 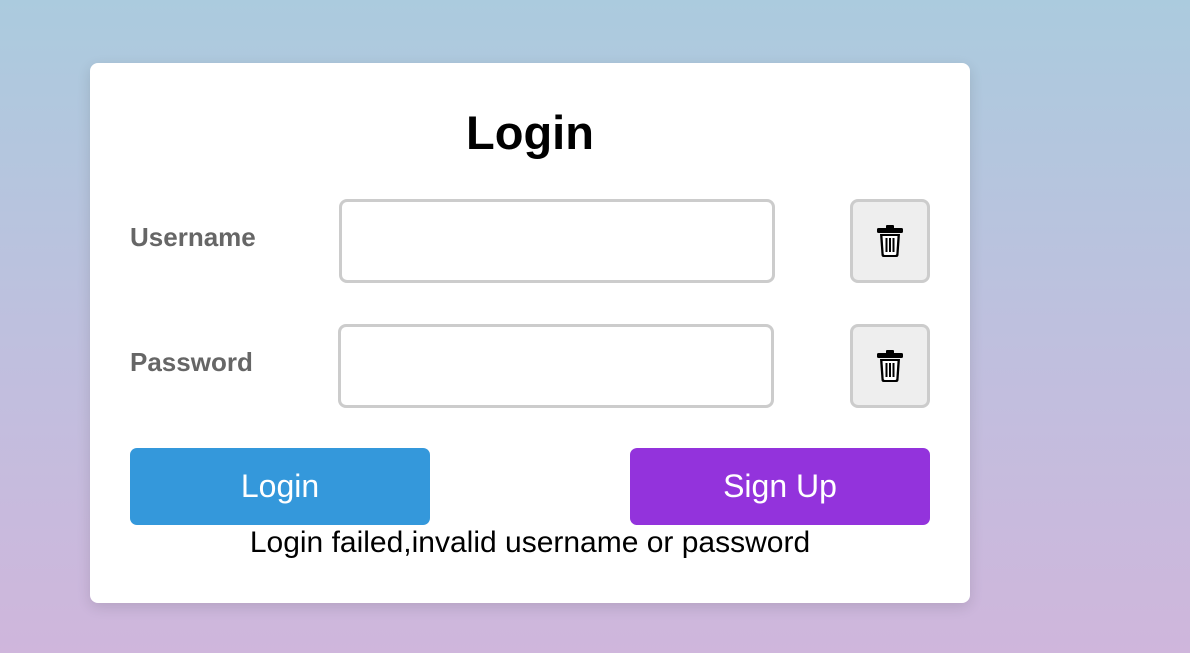 I want to click on password-label: Password, so click(x=191, y=362).